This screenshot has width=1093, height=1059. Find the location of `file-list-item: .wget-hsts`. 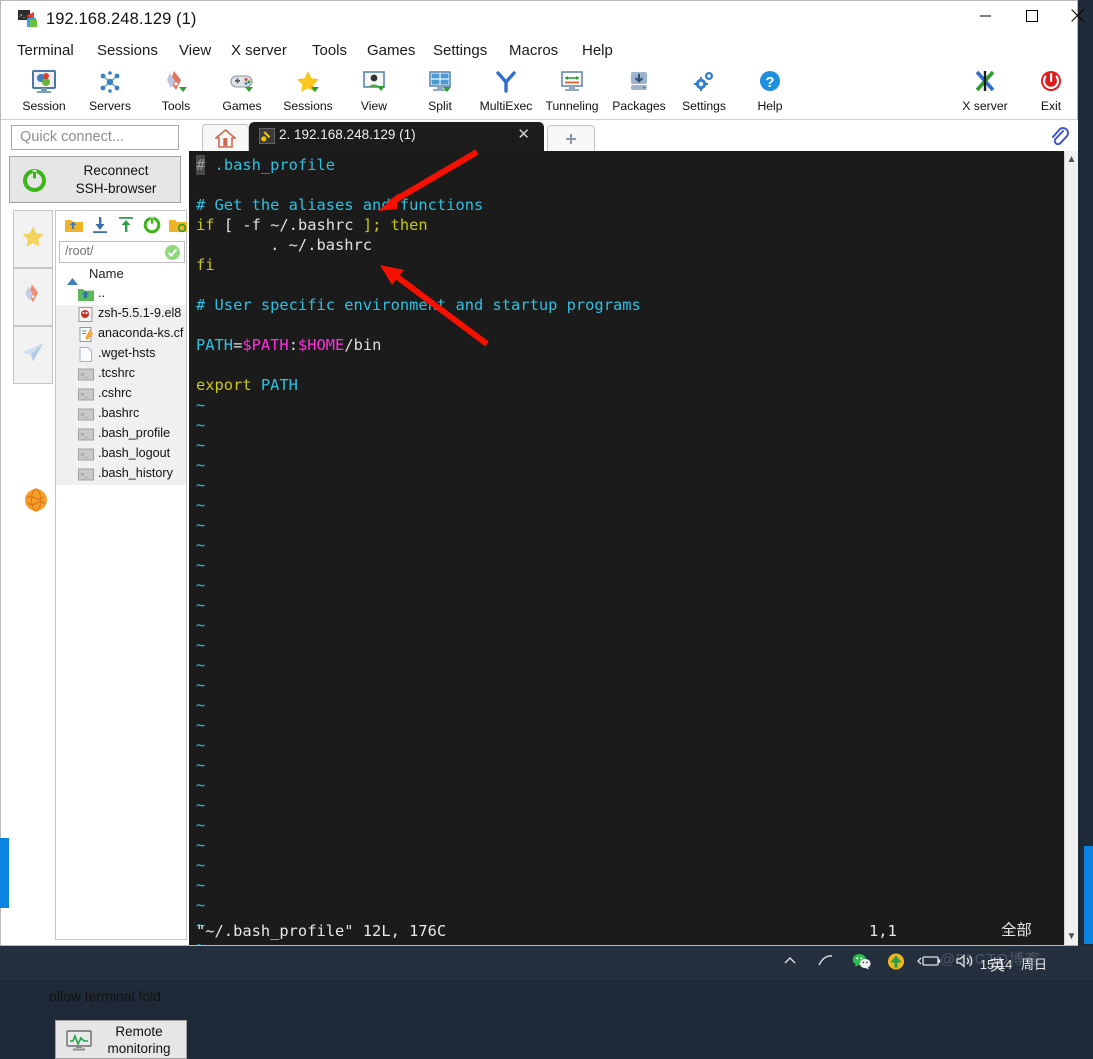

file-list-item: .wget-hsts is located at coordinates (121, 355).